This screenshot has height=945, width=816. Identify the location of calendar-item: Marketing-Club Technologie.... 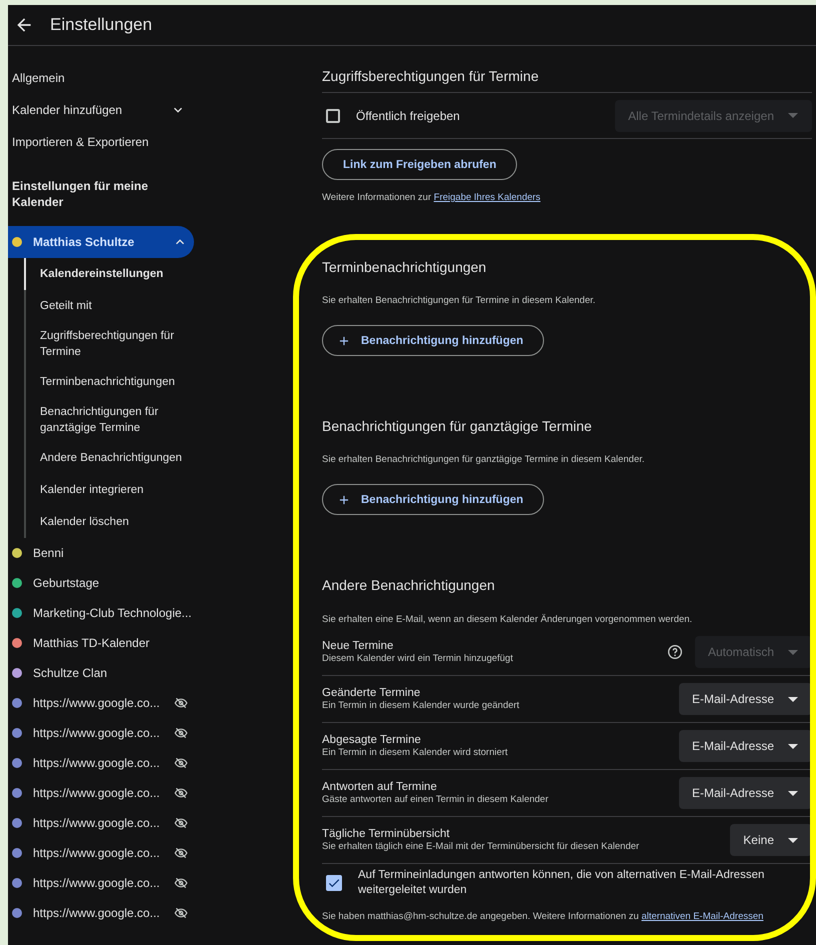
(112, 613).